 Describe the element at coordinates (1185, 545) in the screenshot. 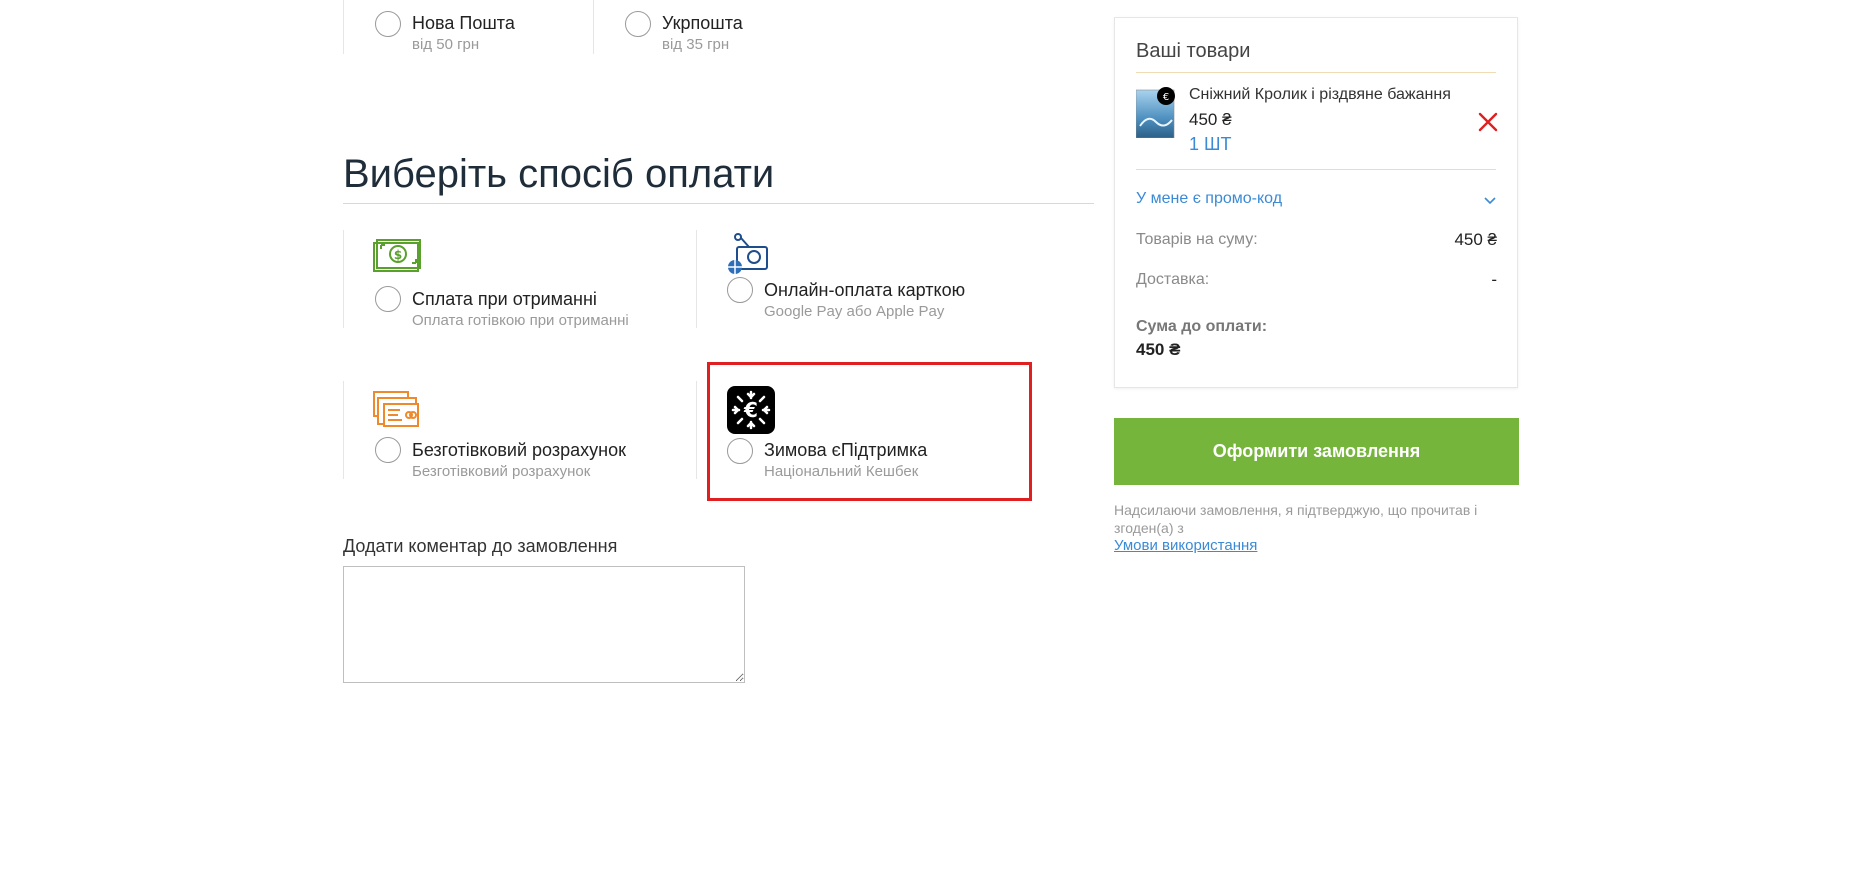

I see `terms-link: Умови використання` at that location.